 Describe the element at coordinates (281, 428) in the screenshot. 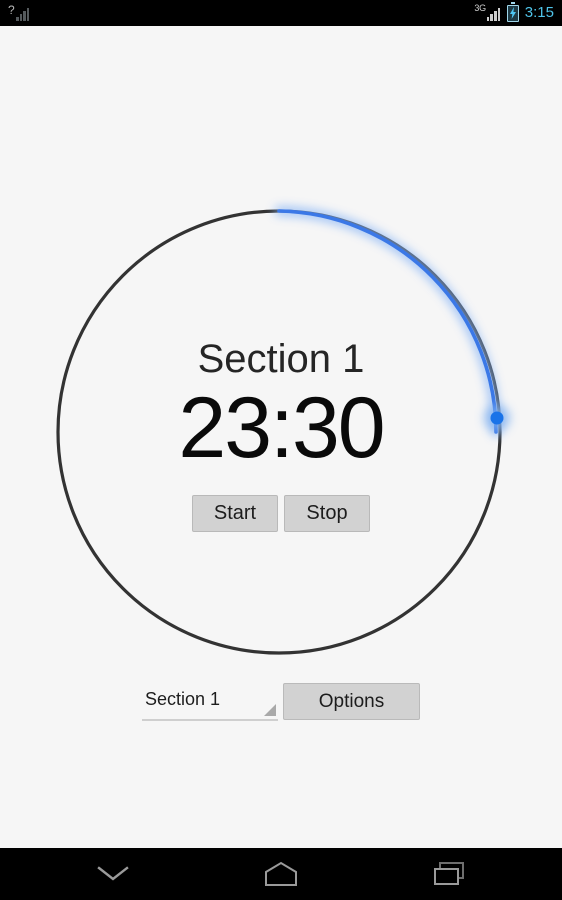

I see `time-readout: 23:30` at that location.